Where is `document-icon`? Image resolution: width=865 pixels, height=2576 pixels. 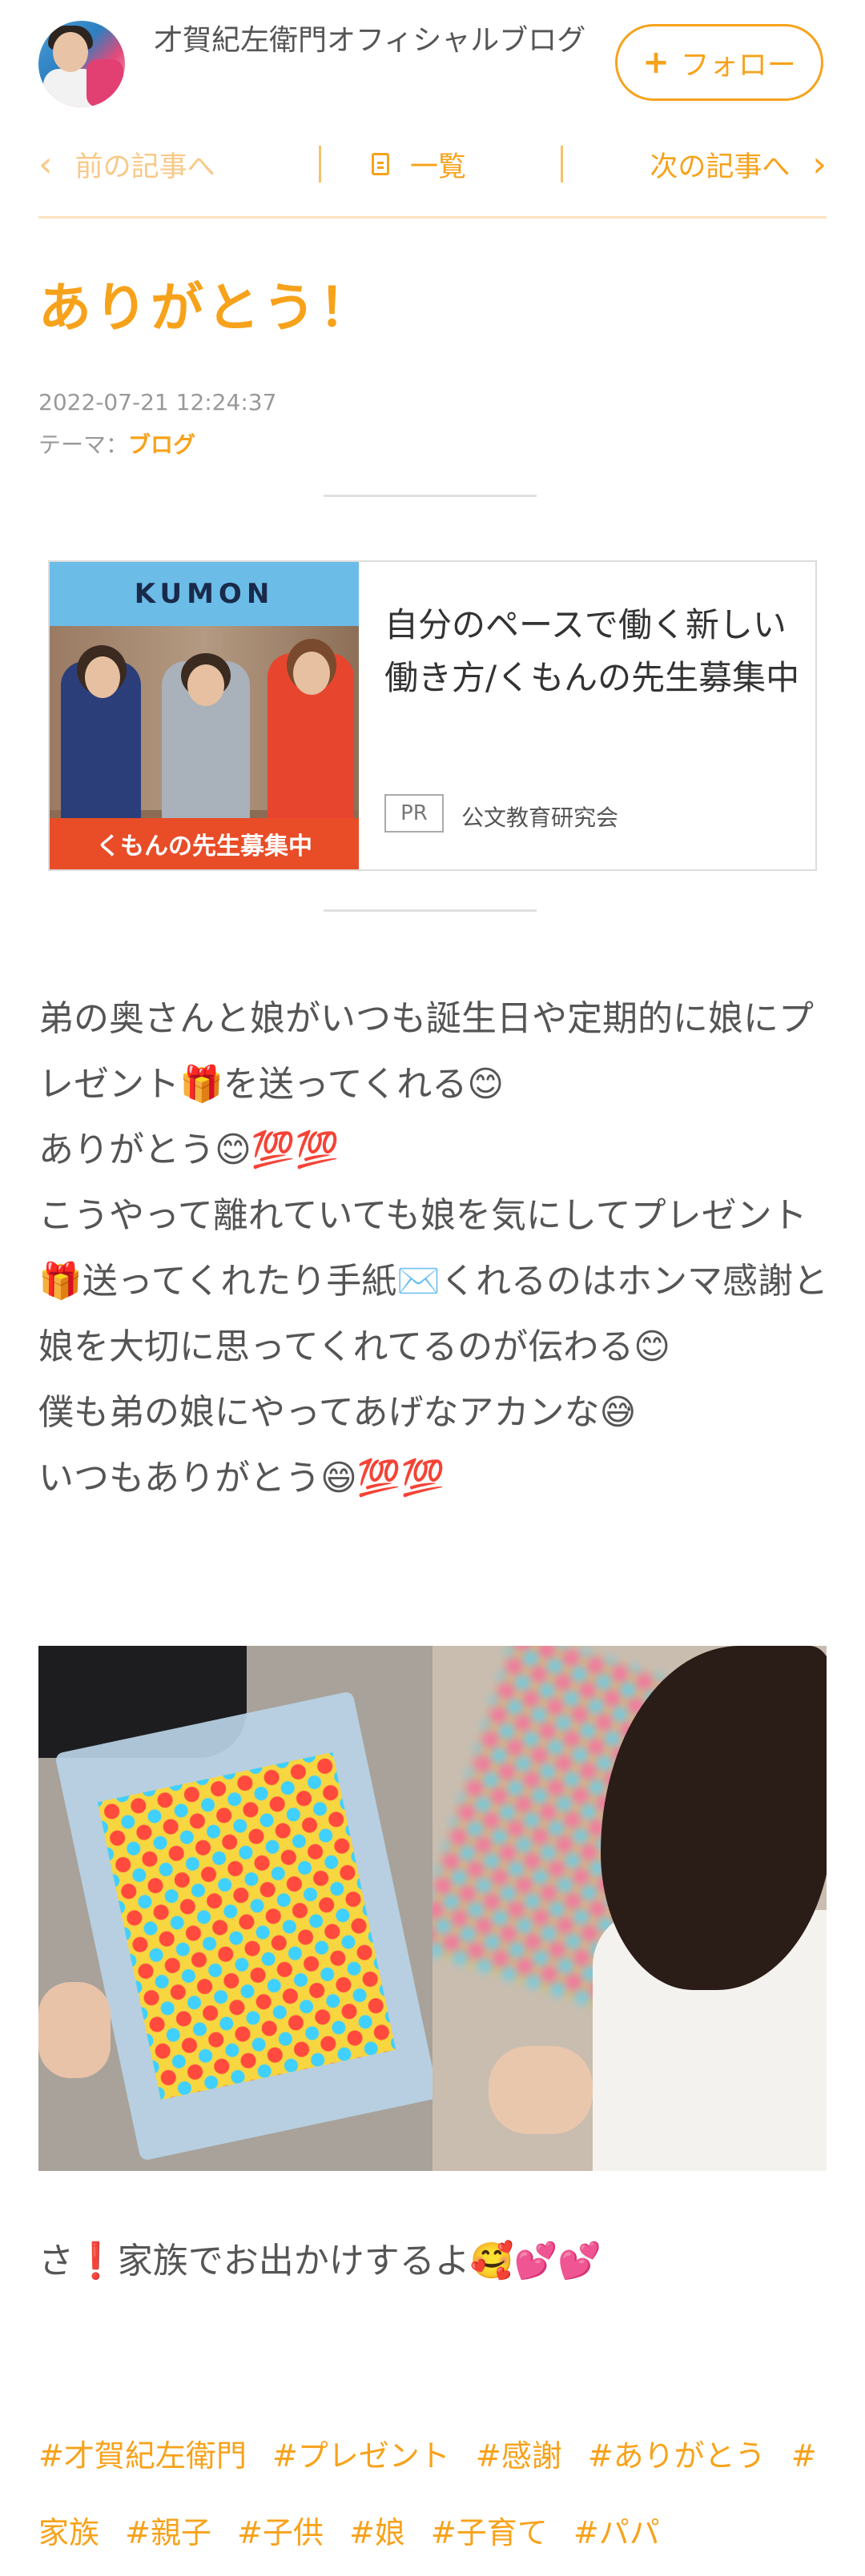
document-icon is located at coordinates (380, 164).